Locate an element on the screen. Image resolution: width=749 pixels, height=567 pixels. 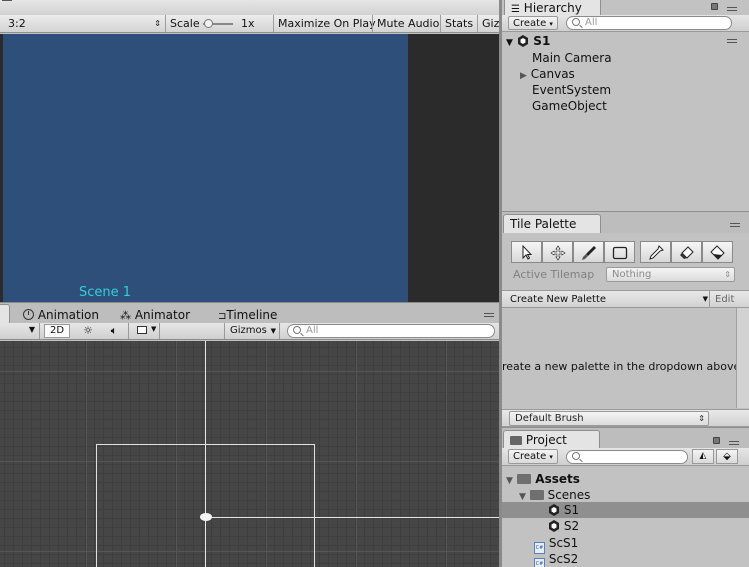
brush-toolbar: Default Brush ⇕ is located at coordinates (625, 418).